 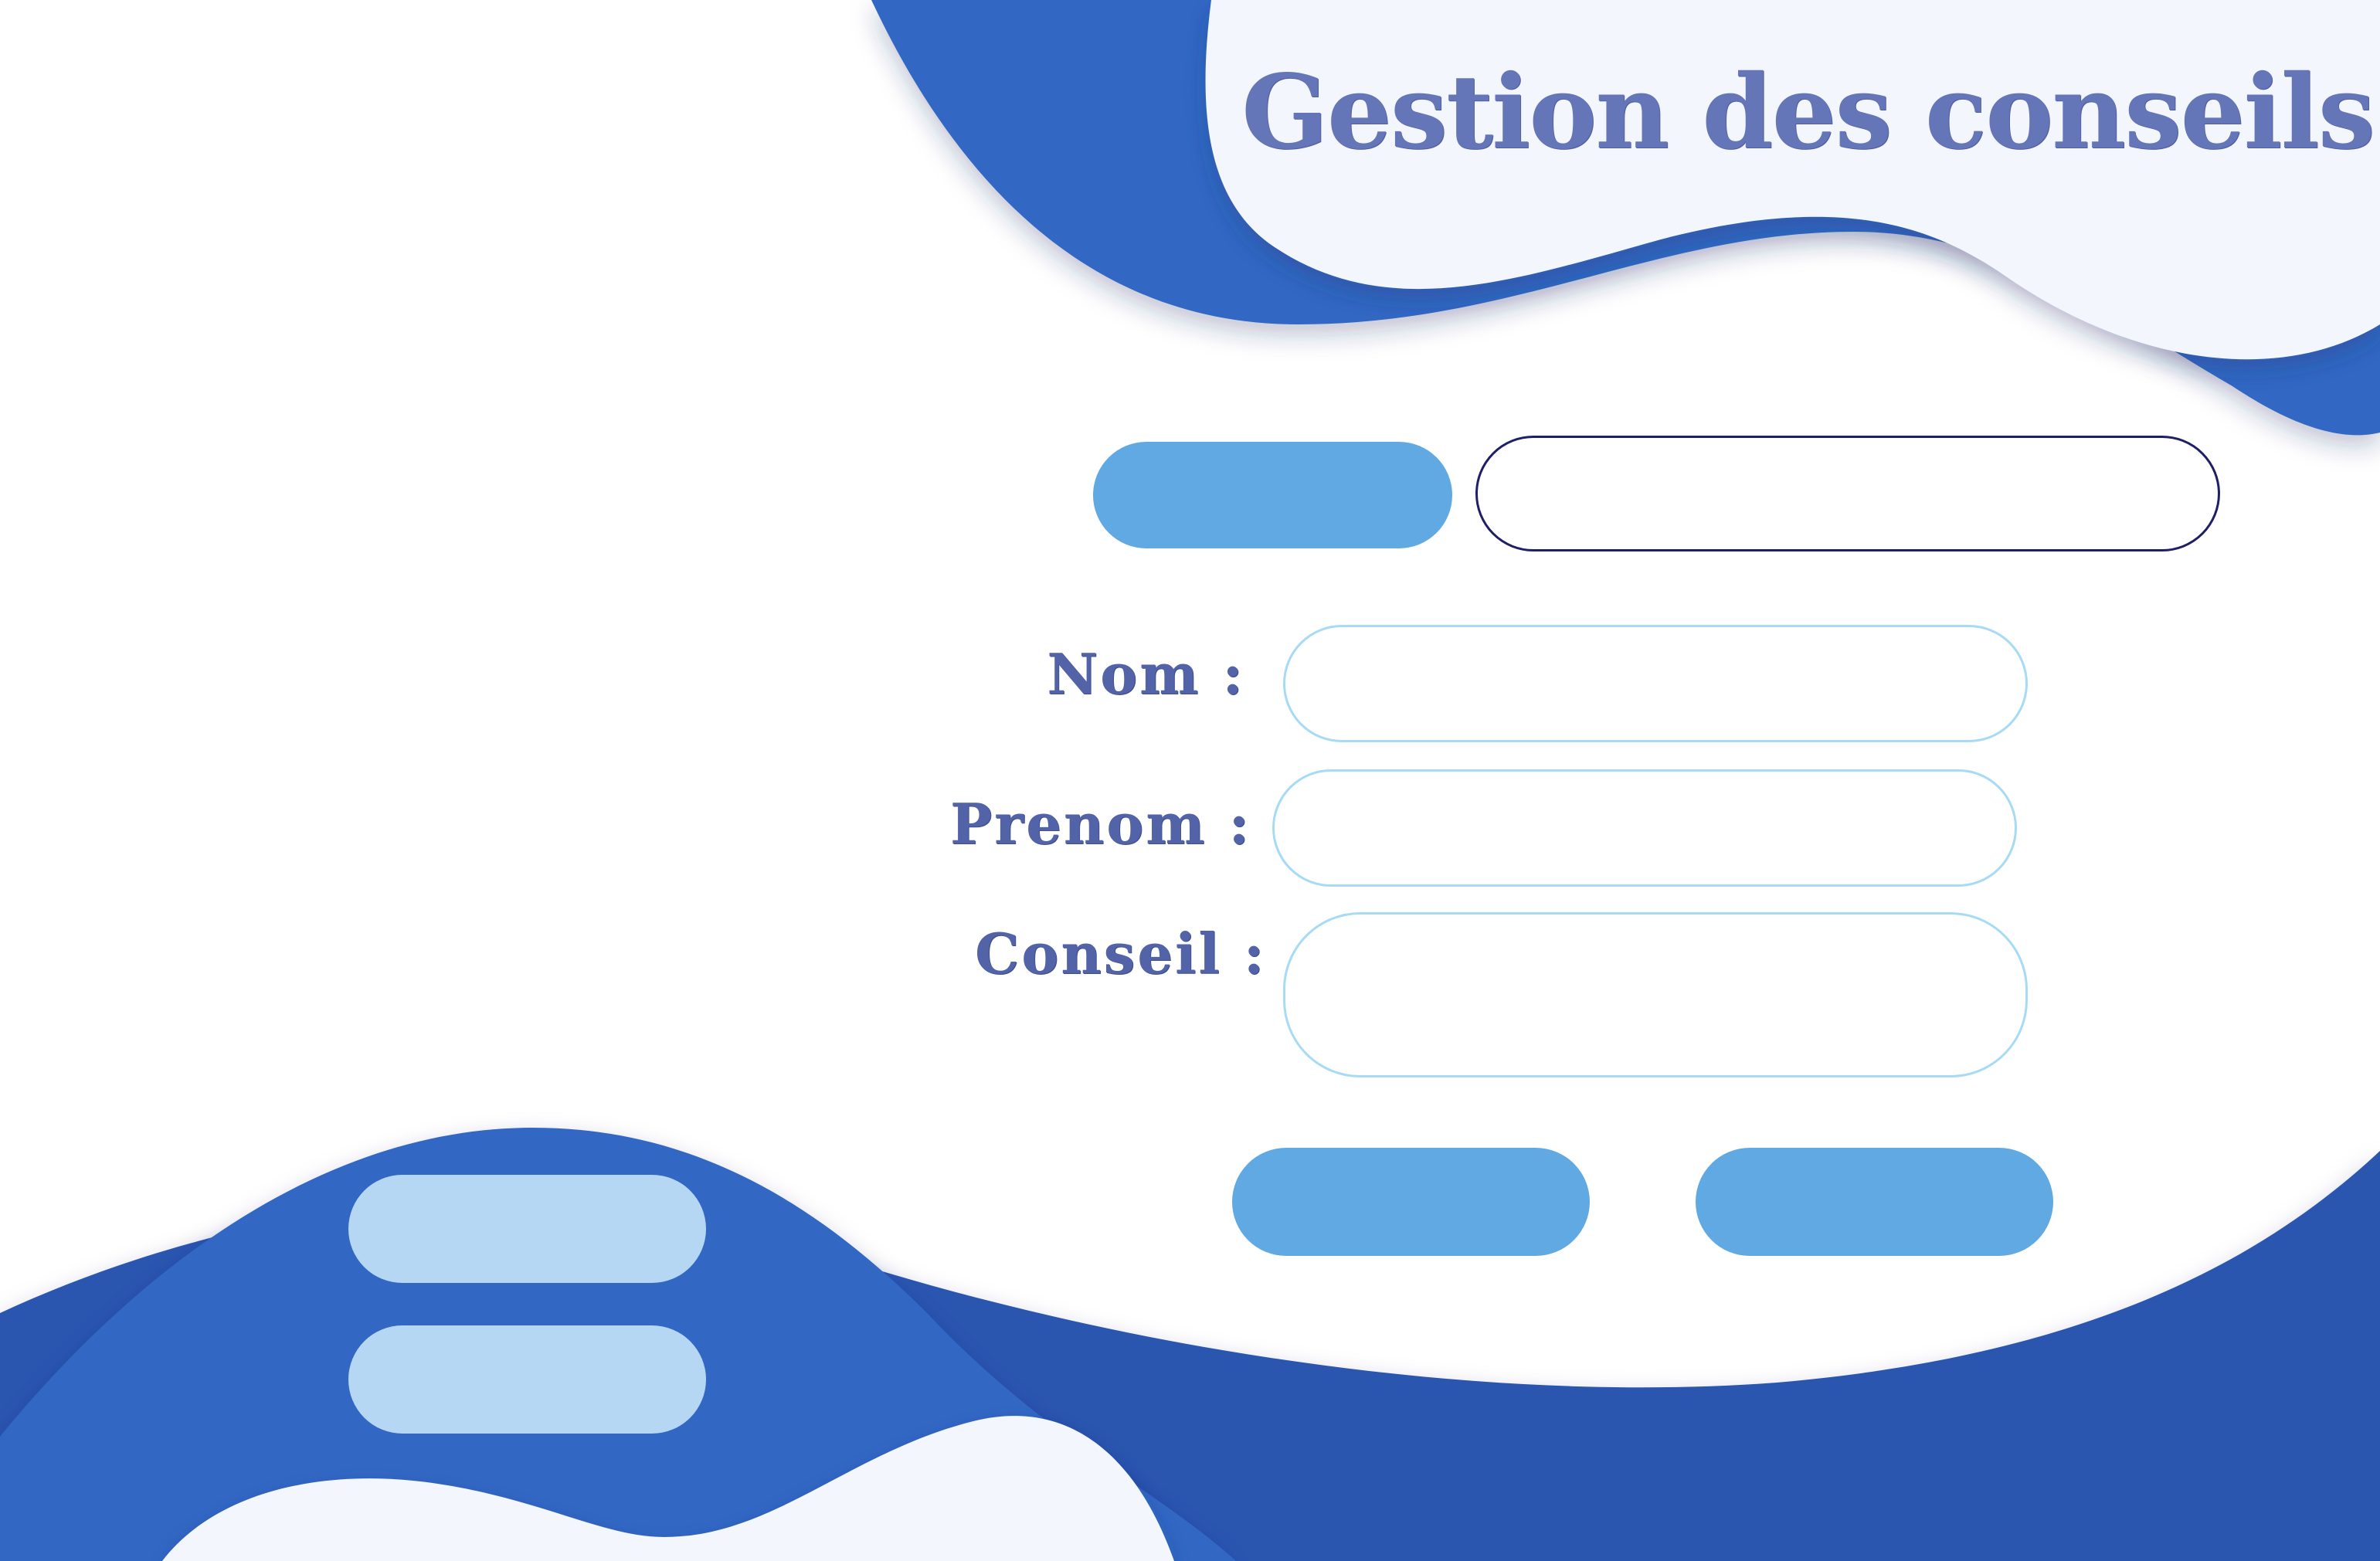 I want to click on primary-action-button, so click(x=1411, y=1202).